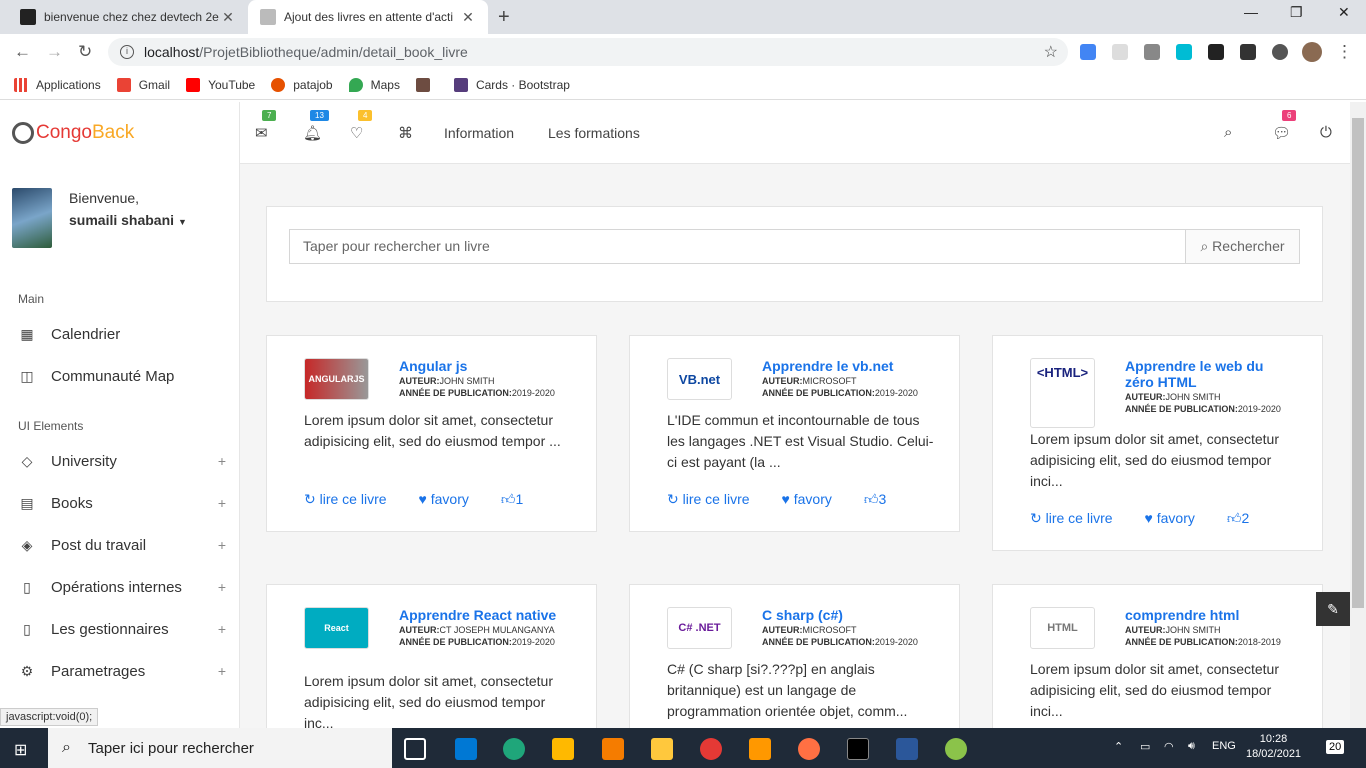 The image size is (1366, 768). What do you see at coordinates (662, 749) in the screenshot?
I see `file-explorer-icon` at bounding box center [662, 749].